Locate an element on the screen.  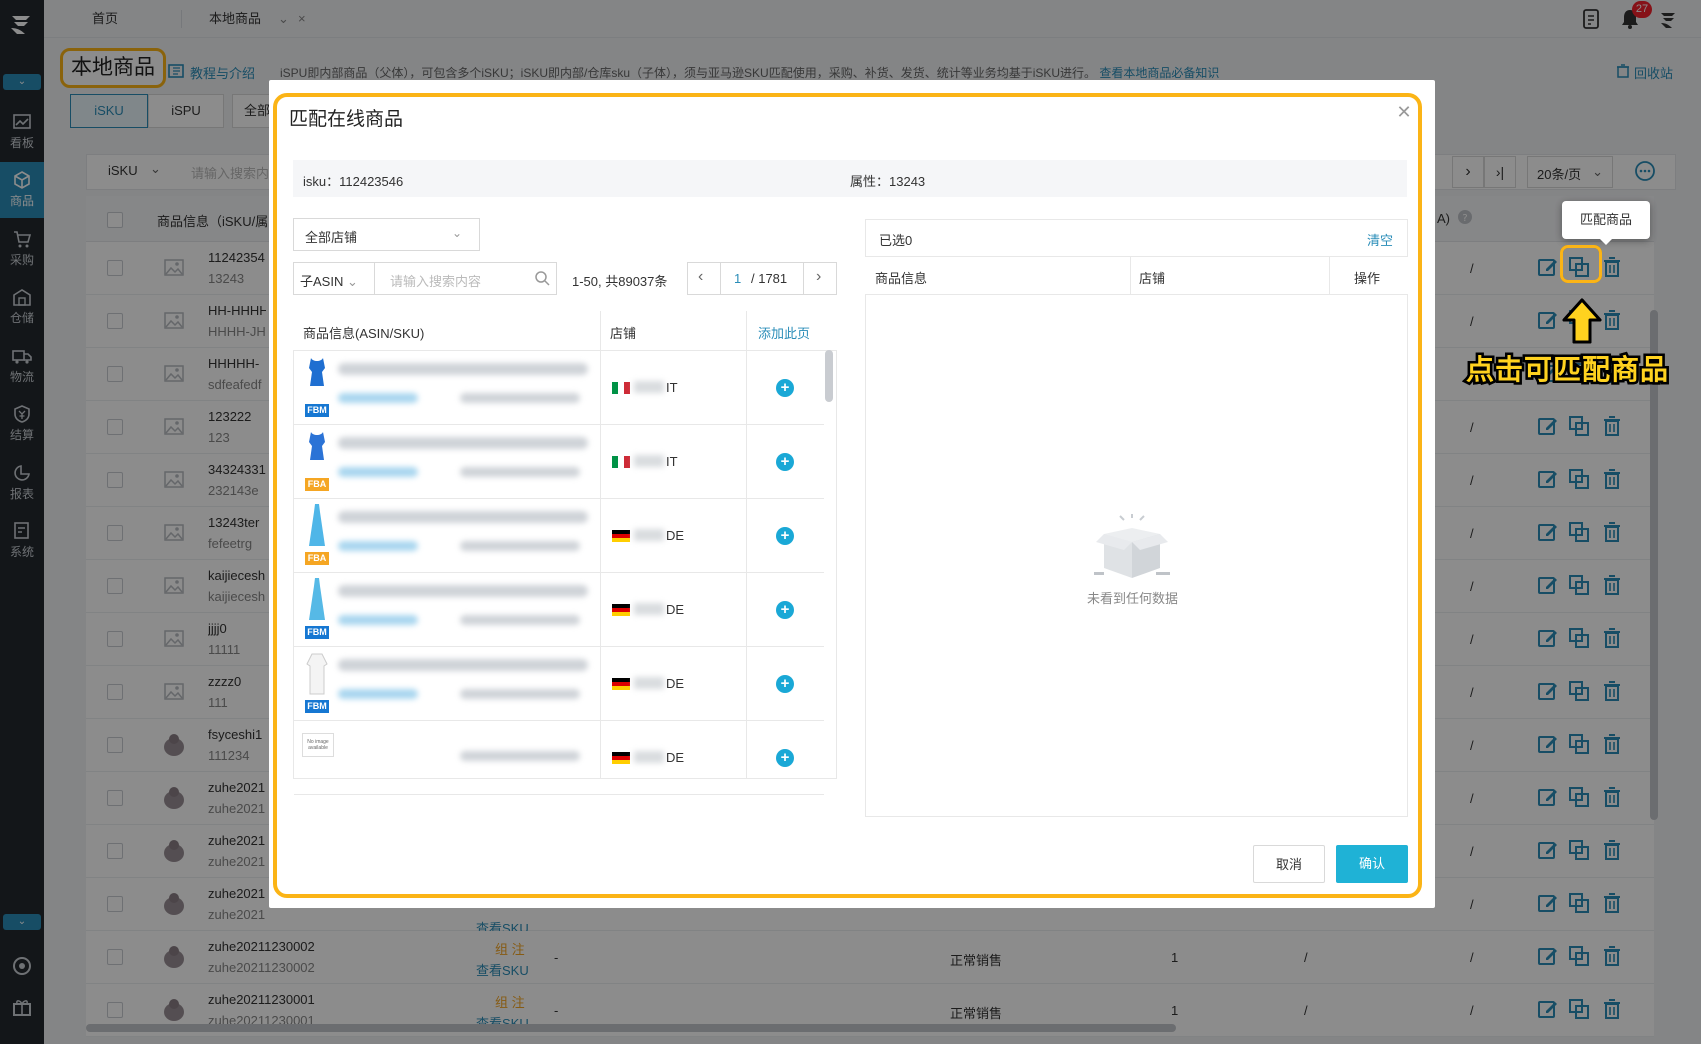
modal-title: 匹配在线商品 is located at coordinates (346, 119).